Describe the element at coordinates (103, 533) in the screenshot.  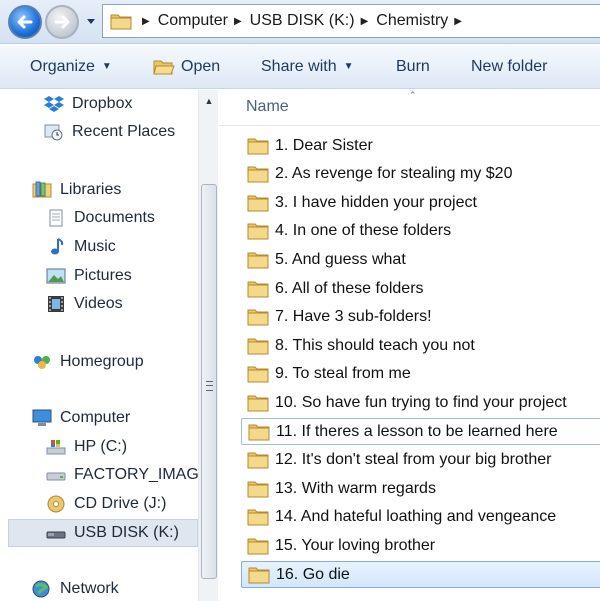
I see `nav-item-usb-disk: USB DISK (K:)` at that location.